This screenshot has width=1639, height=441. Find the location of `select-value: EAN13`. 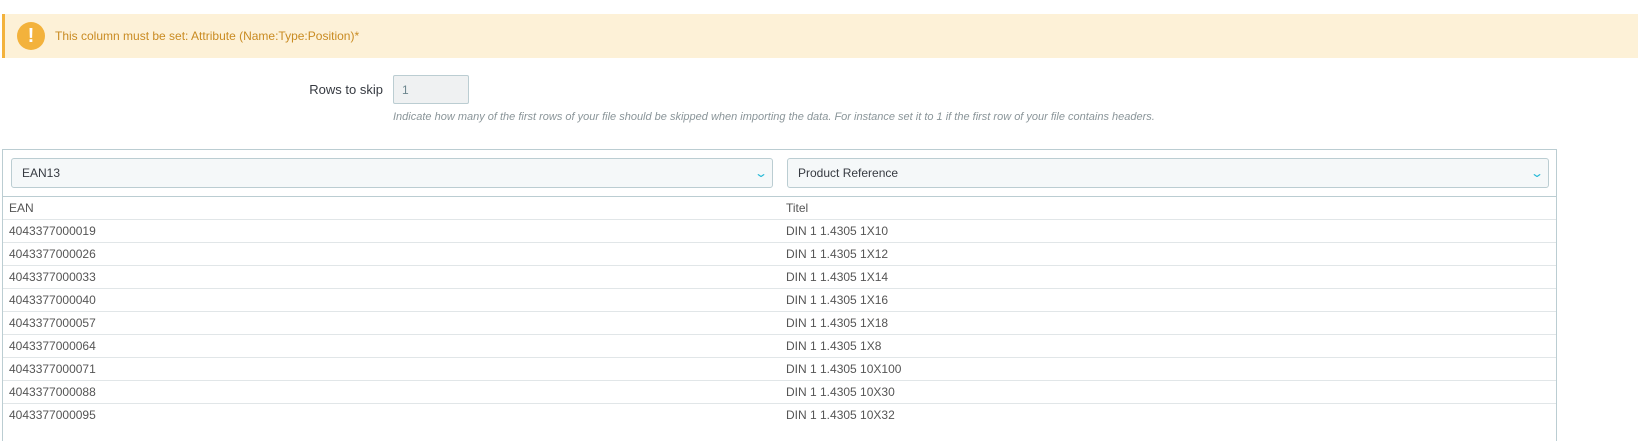

select-value: EAN13 is located at coordinates (41, 173).